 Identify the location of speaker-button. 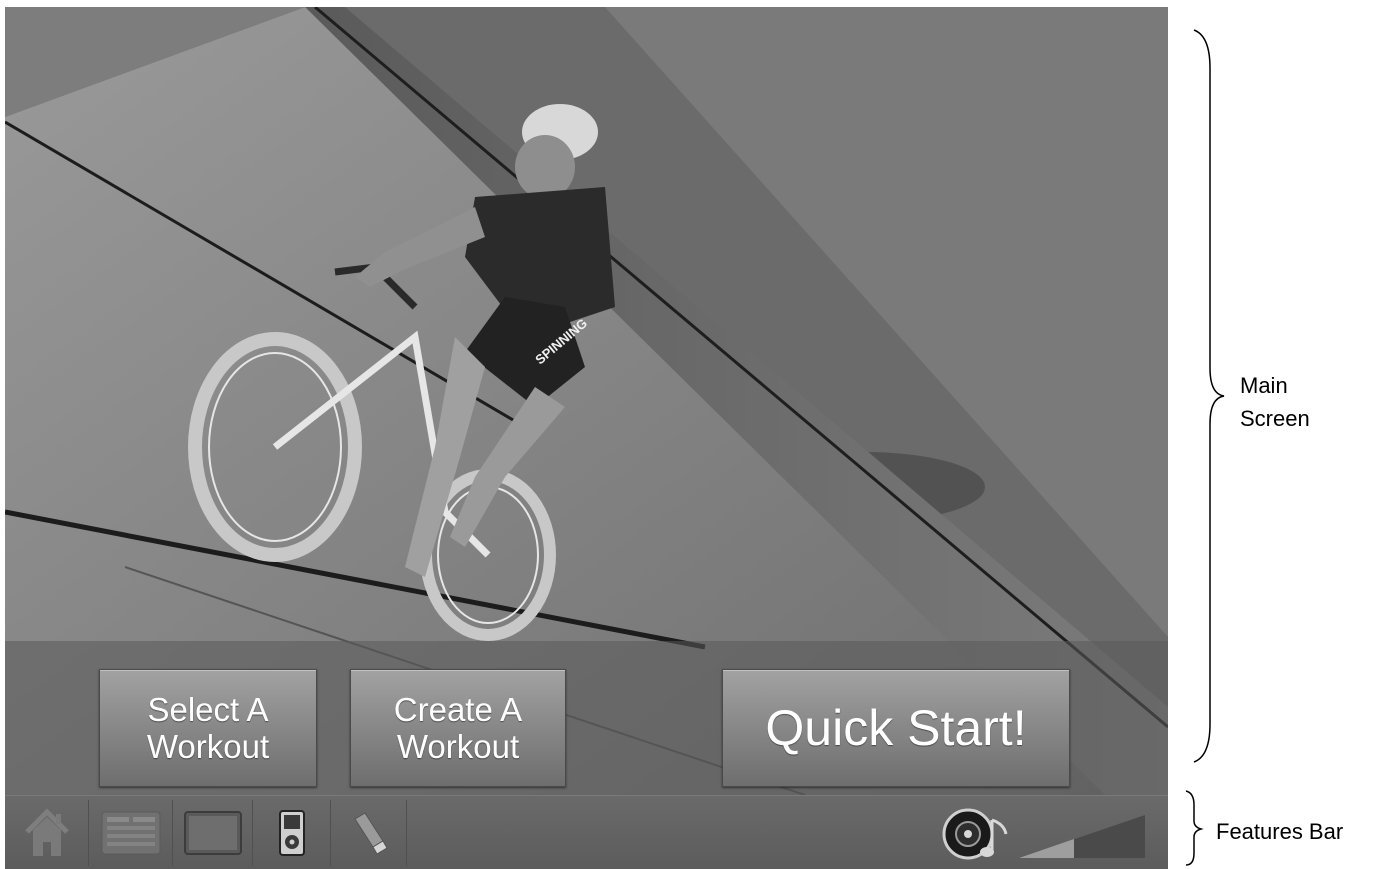
(979, 834).